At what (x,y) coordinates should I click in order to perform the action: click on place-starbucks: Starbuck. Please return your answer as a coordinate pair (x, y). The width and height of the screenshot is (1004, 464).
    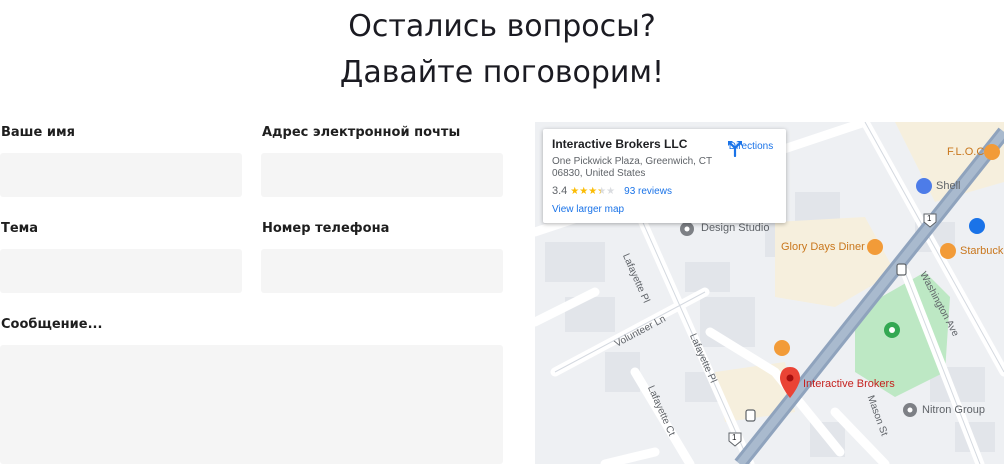
    Looking at the image, I should click on (981, 251).